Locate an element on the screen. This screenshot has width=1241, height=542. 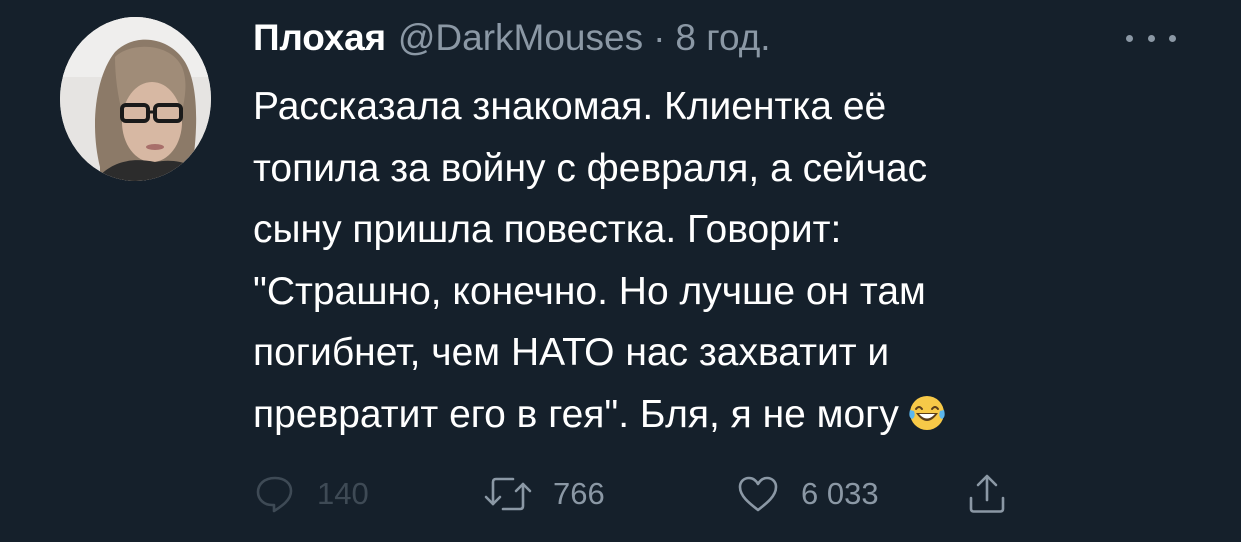
laughing-tears-emoji-icon is located at coordinates (927, 412).